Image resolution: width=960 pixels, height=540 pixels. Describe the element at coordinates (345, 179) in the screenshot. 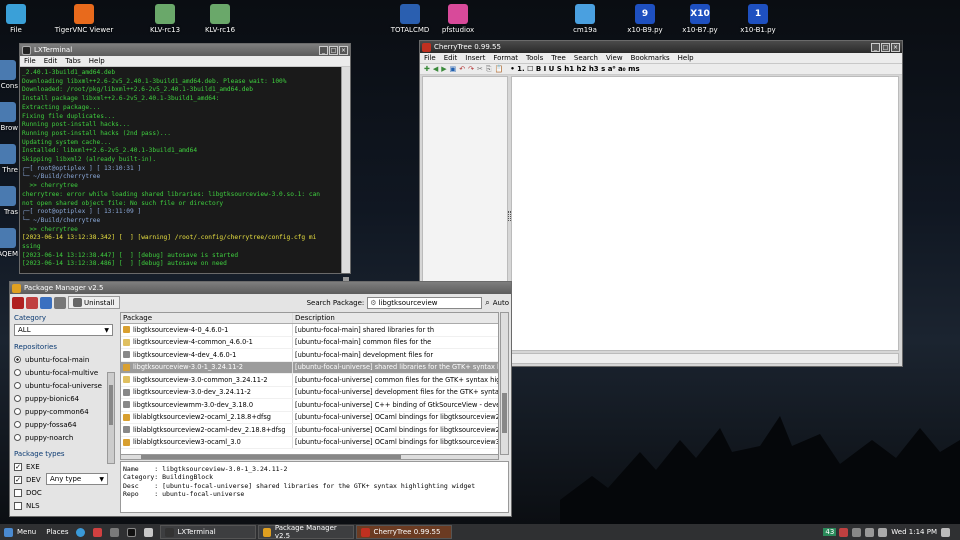

I see `terminal-scrollbar` at that location.